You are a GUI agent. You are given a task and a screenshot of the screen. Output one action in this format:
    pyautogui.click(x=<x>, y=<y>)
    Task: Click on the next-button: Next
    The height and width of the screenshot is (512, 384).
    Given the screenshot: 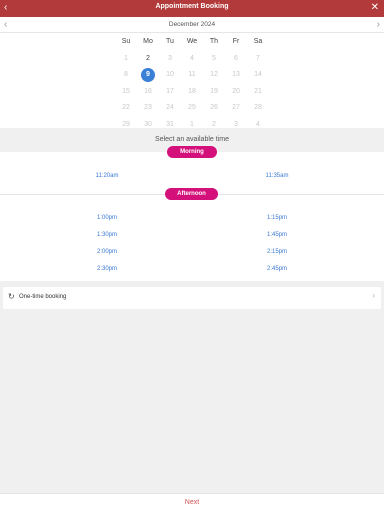 What is the action you would take?
    pyautogui.click(x=192, y=502)
    